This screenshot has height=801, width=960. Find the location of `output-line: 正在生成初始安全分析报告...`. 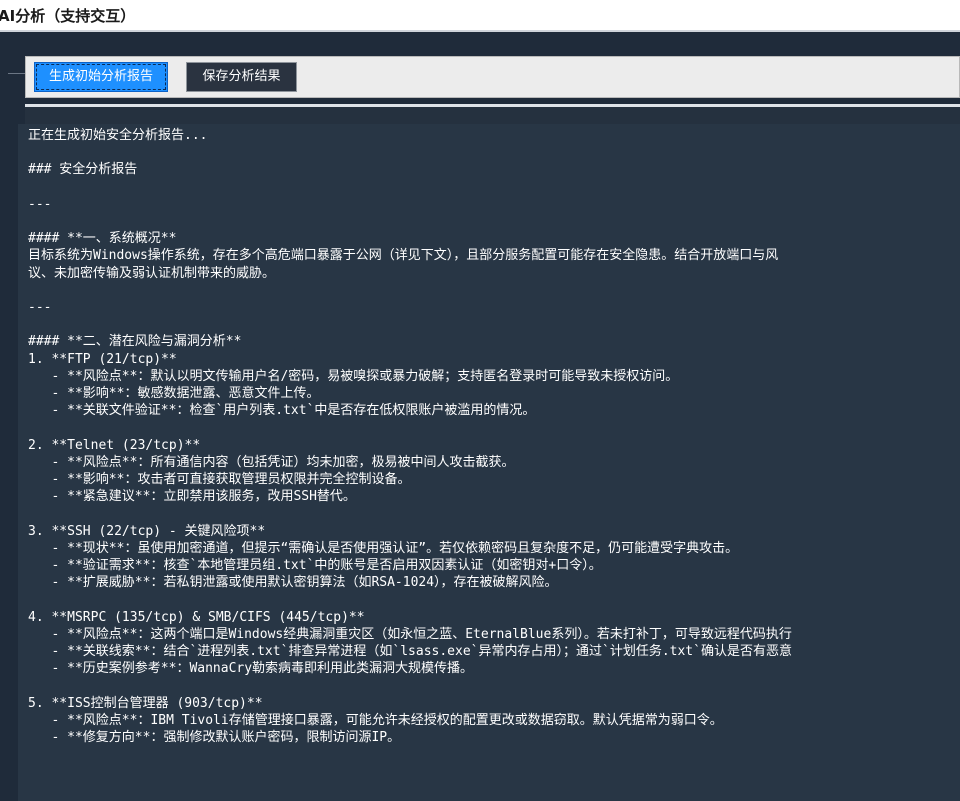

output-line: 正在生成初始安全分析报告... is located at coordinates (118, 135).